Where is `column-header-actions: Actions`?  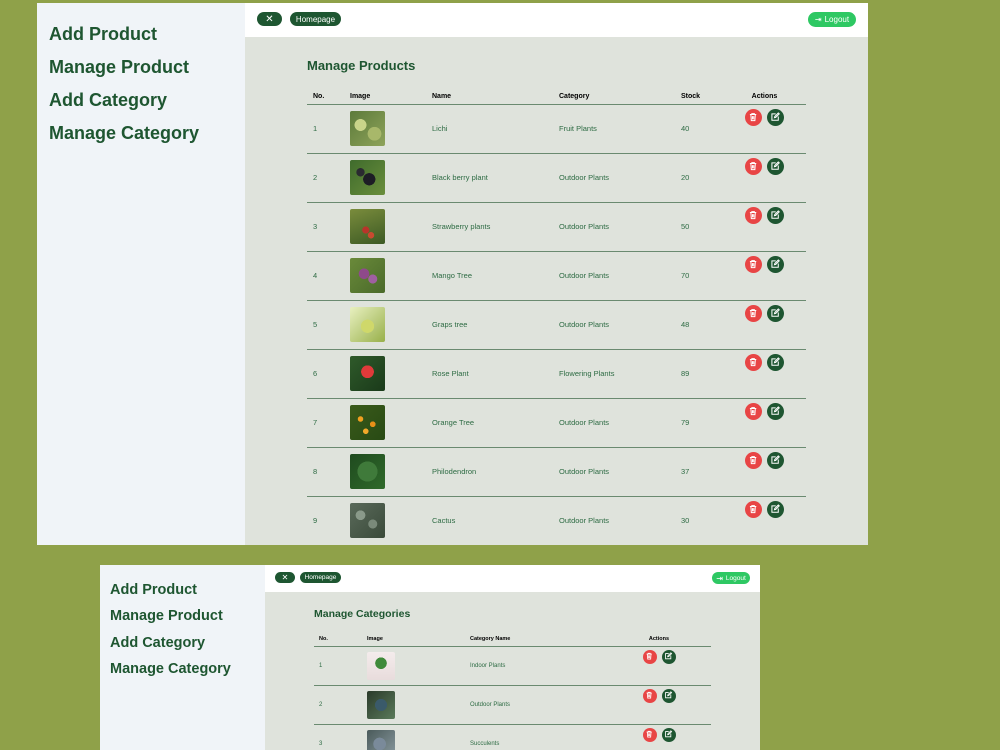
column-header-actions: Actions is located at coordinates (764, 97).